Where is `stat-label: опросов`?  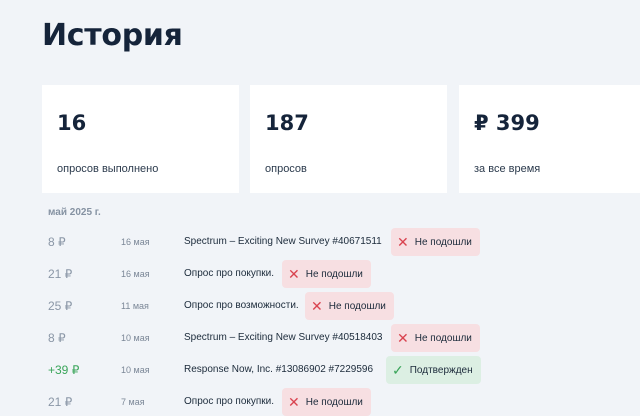 stat-label: опросов is located at coordinates (286, 169).